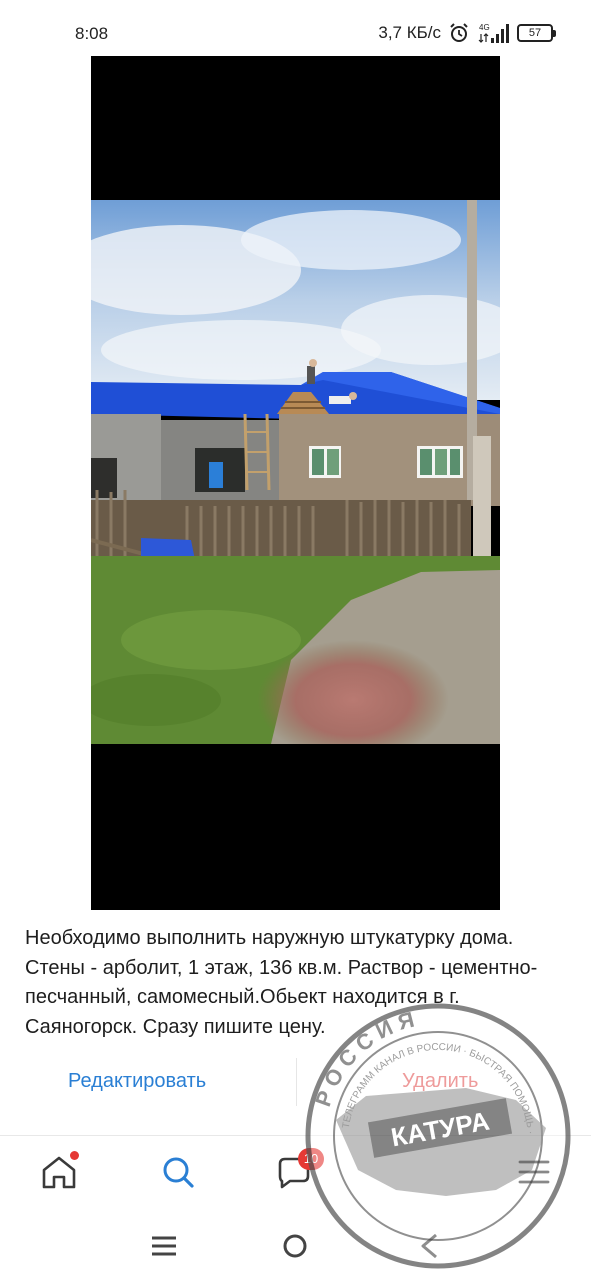 The height and width of the screenshot is (1280, 591). I want to click on alarm-icon, so click(459, 32).